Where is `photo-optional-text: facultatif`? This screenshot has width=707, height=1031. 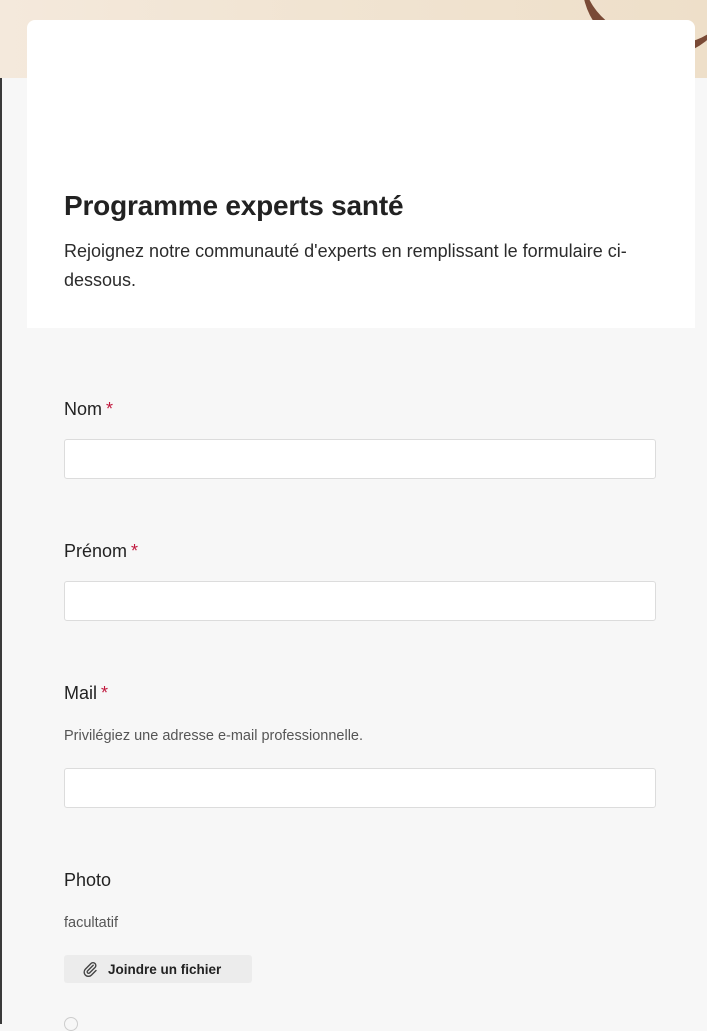 photo-optional-text: facultatif is located at coordinates (91, 923).